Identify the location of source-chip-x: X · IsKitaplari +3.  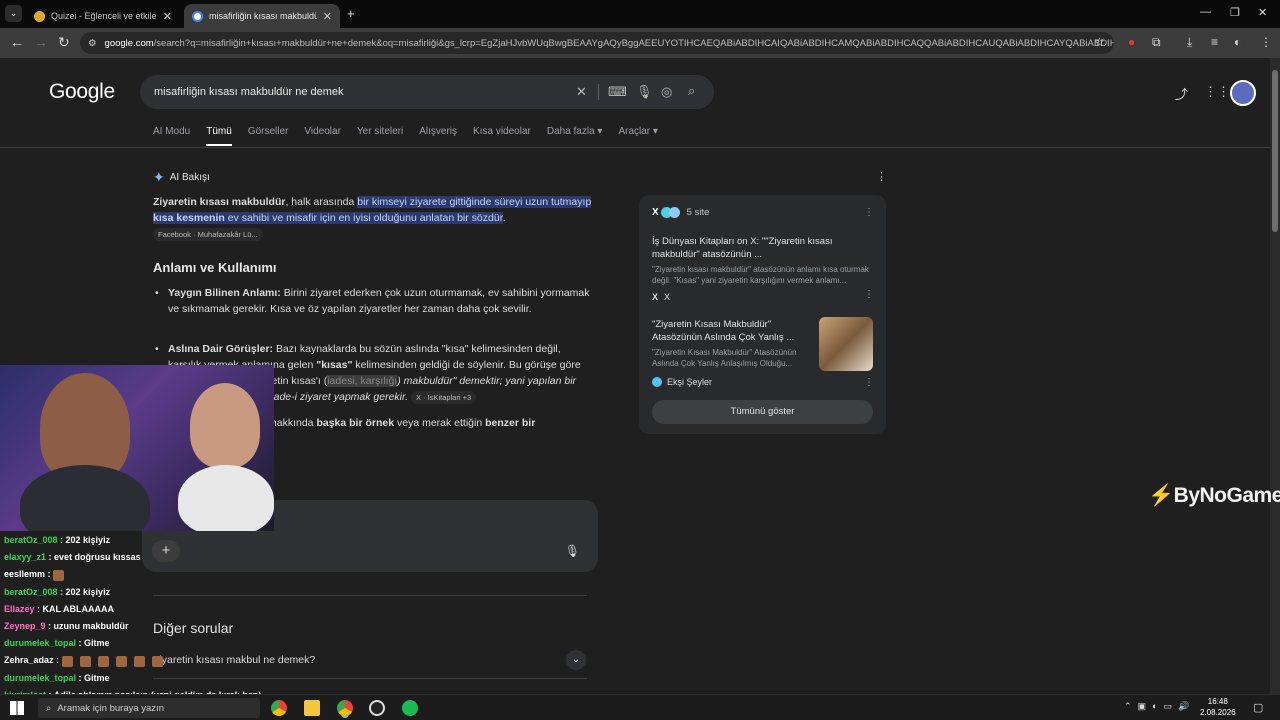
(443, 397).